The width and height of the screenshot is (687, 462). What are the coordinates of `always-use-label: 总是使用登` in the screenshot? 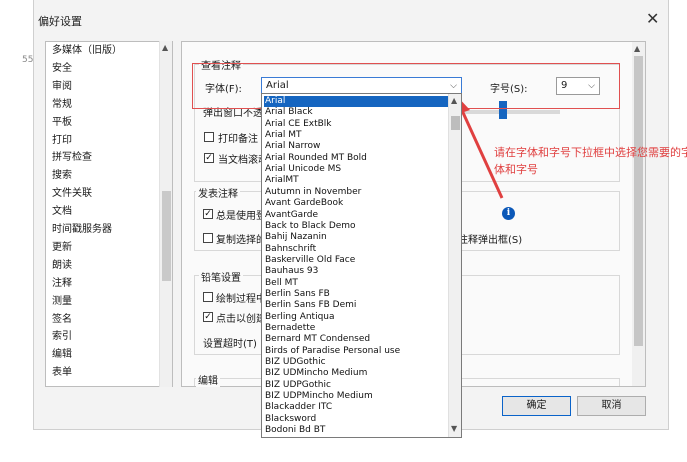 It's located at (241, 216).